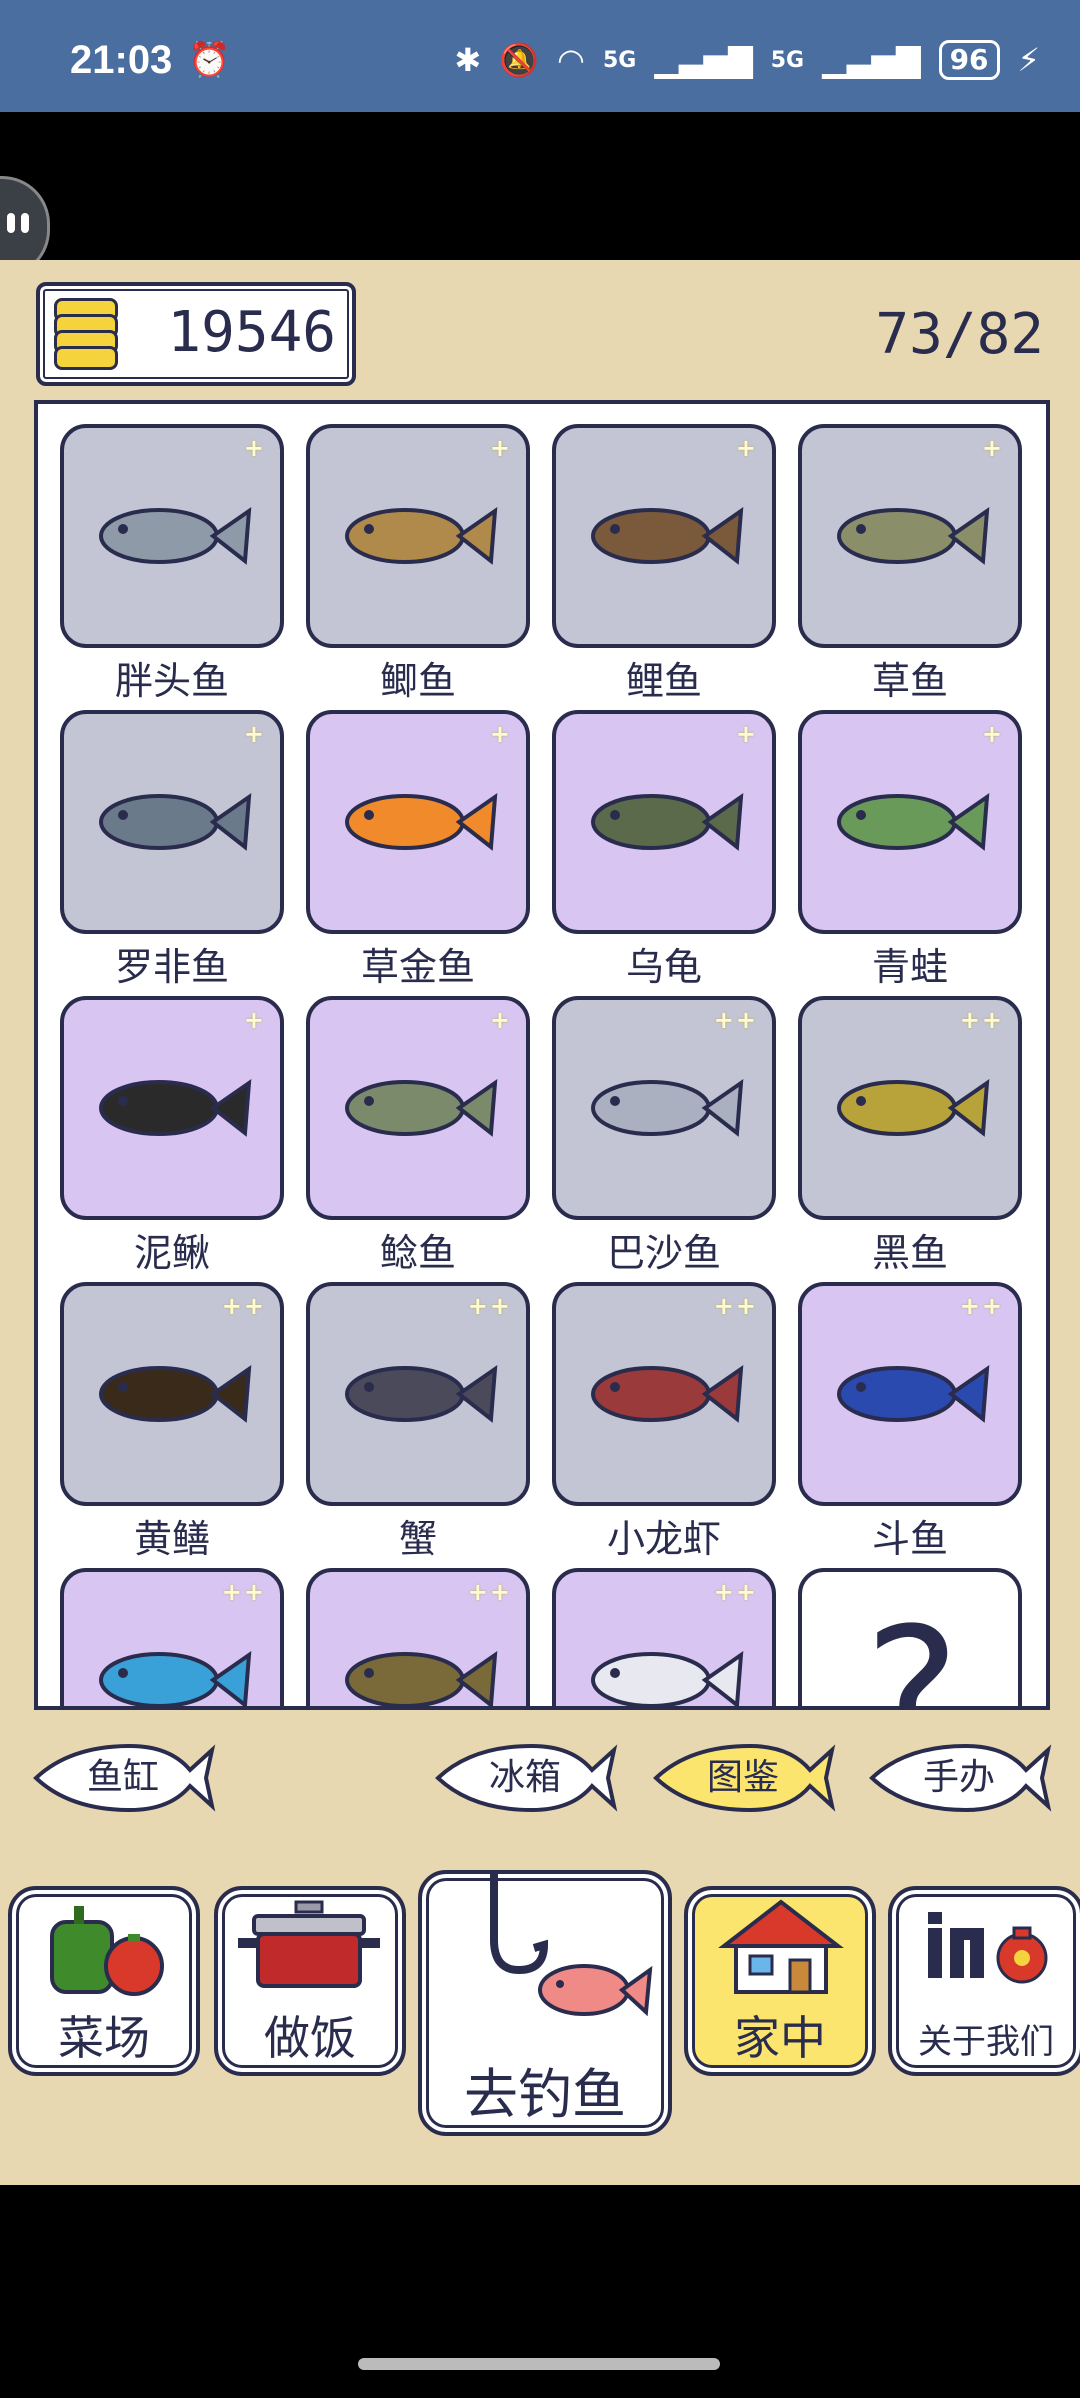 This screenshot has height=2398, width=1080. Describe the element at coordinates (959, 334) in the screenshot. I see `collection-progress: 73/82` at that location.